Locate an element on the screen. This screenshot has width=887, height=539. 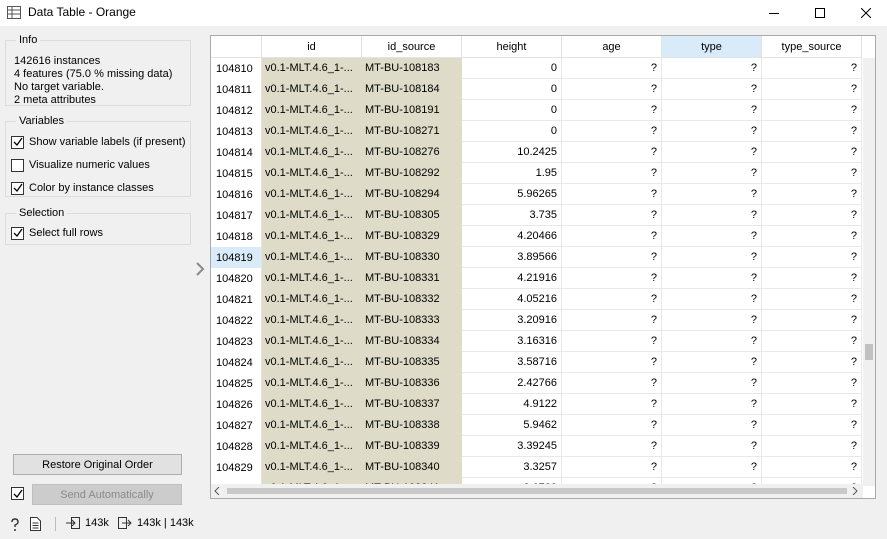
cell-id-source: MT-BU-108294 is located at coordinates (412, 194).